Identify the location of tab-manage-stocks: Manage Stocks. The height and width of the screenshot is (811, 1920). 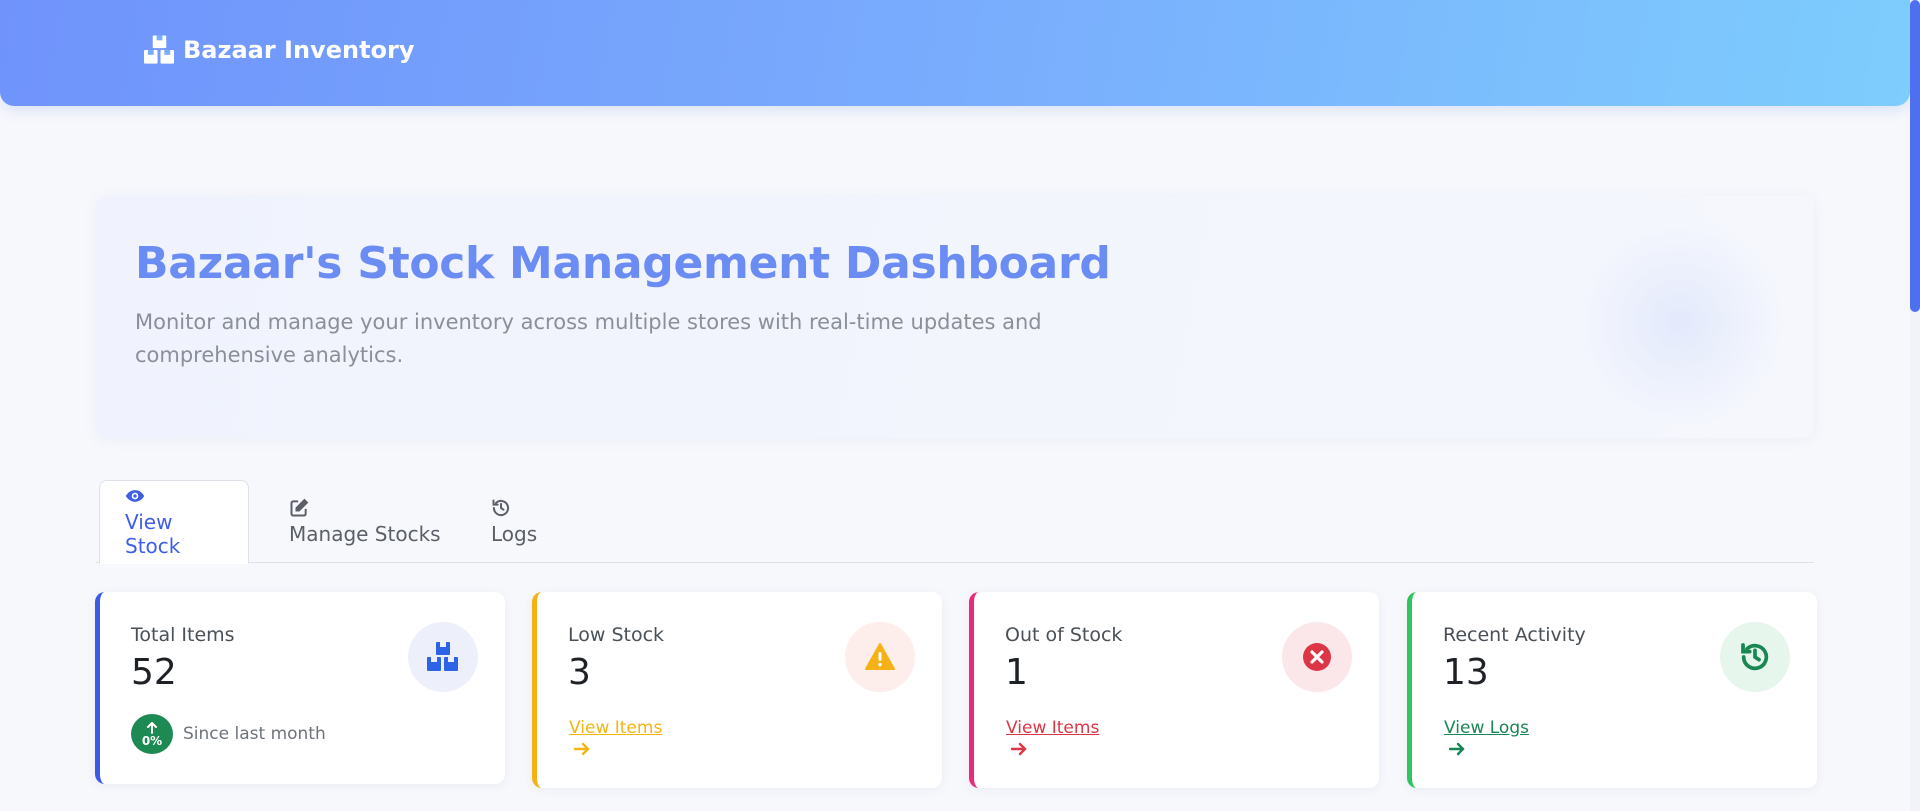
(365, 521).